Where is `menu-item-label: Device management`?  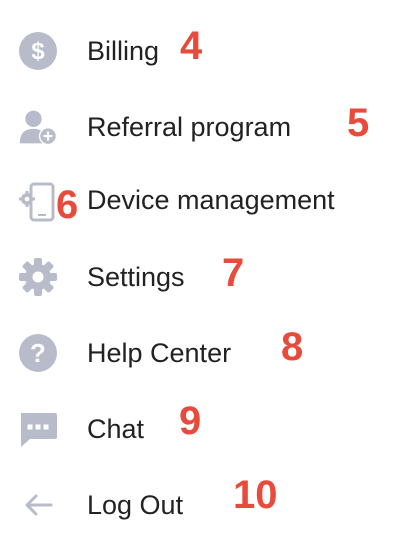
menu-item-label: Device management is located at coordinates (211, 200).